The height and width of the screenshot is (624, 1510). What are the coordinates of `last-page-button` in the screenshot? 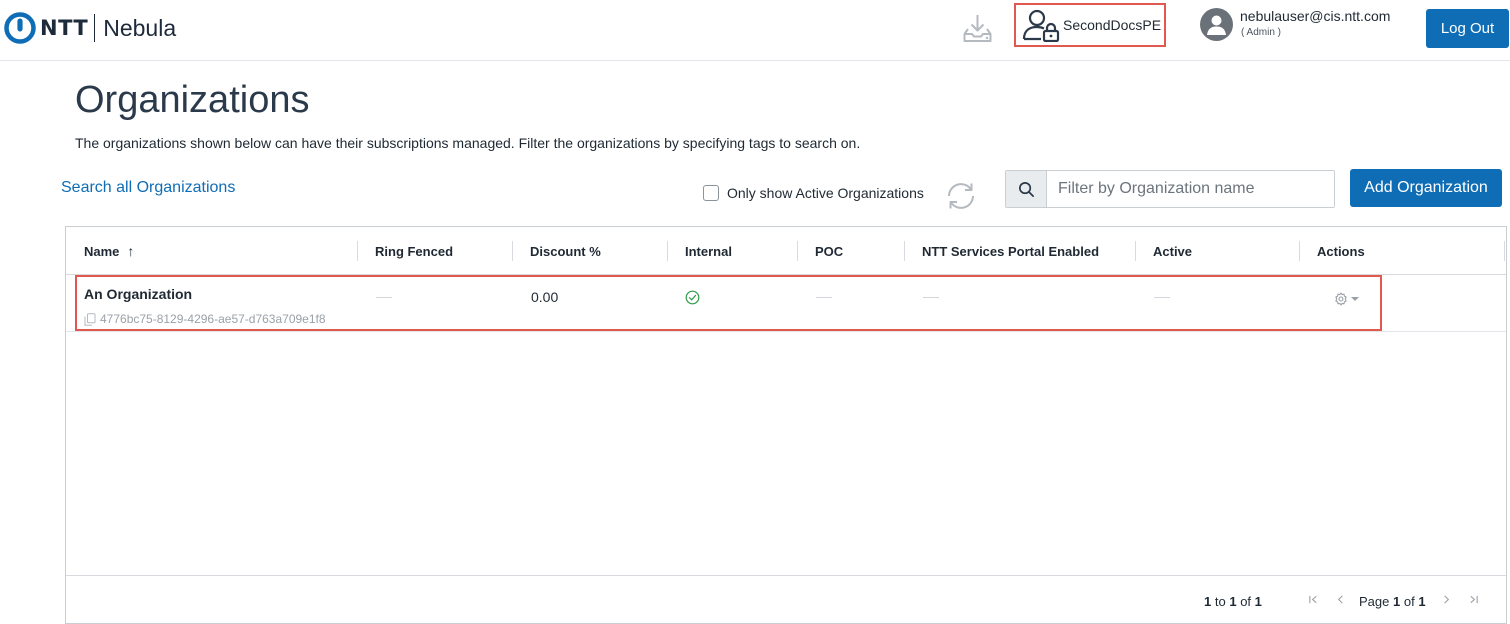 It's located at (1473, 599).